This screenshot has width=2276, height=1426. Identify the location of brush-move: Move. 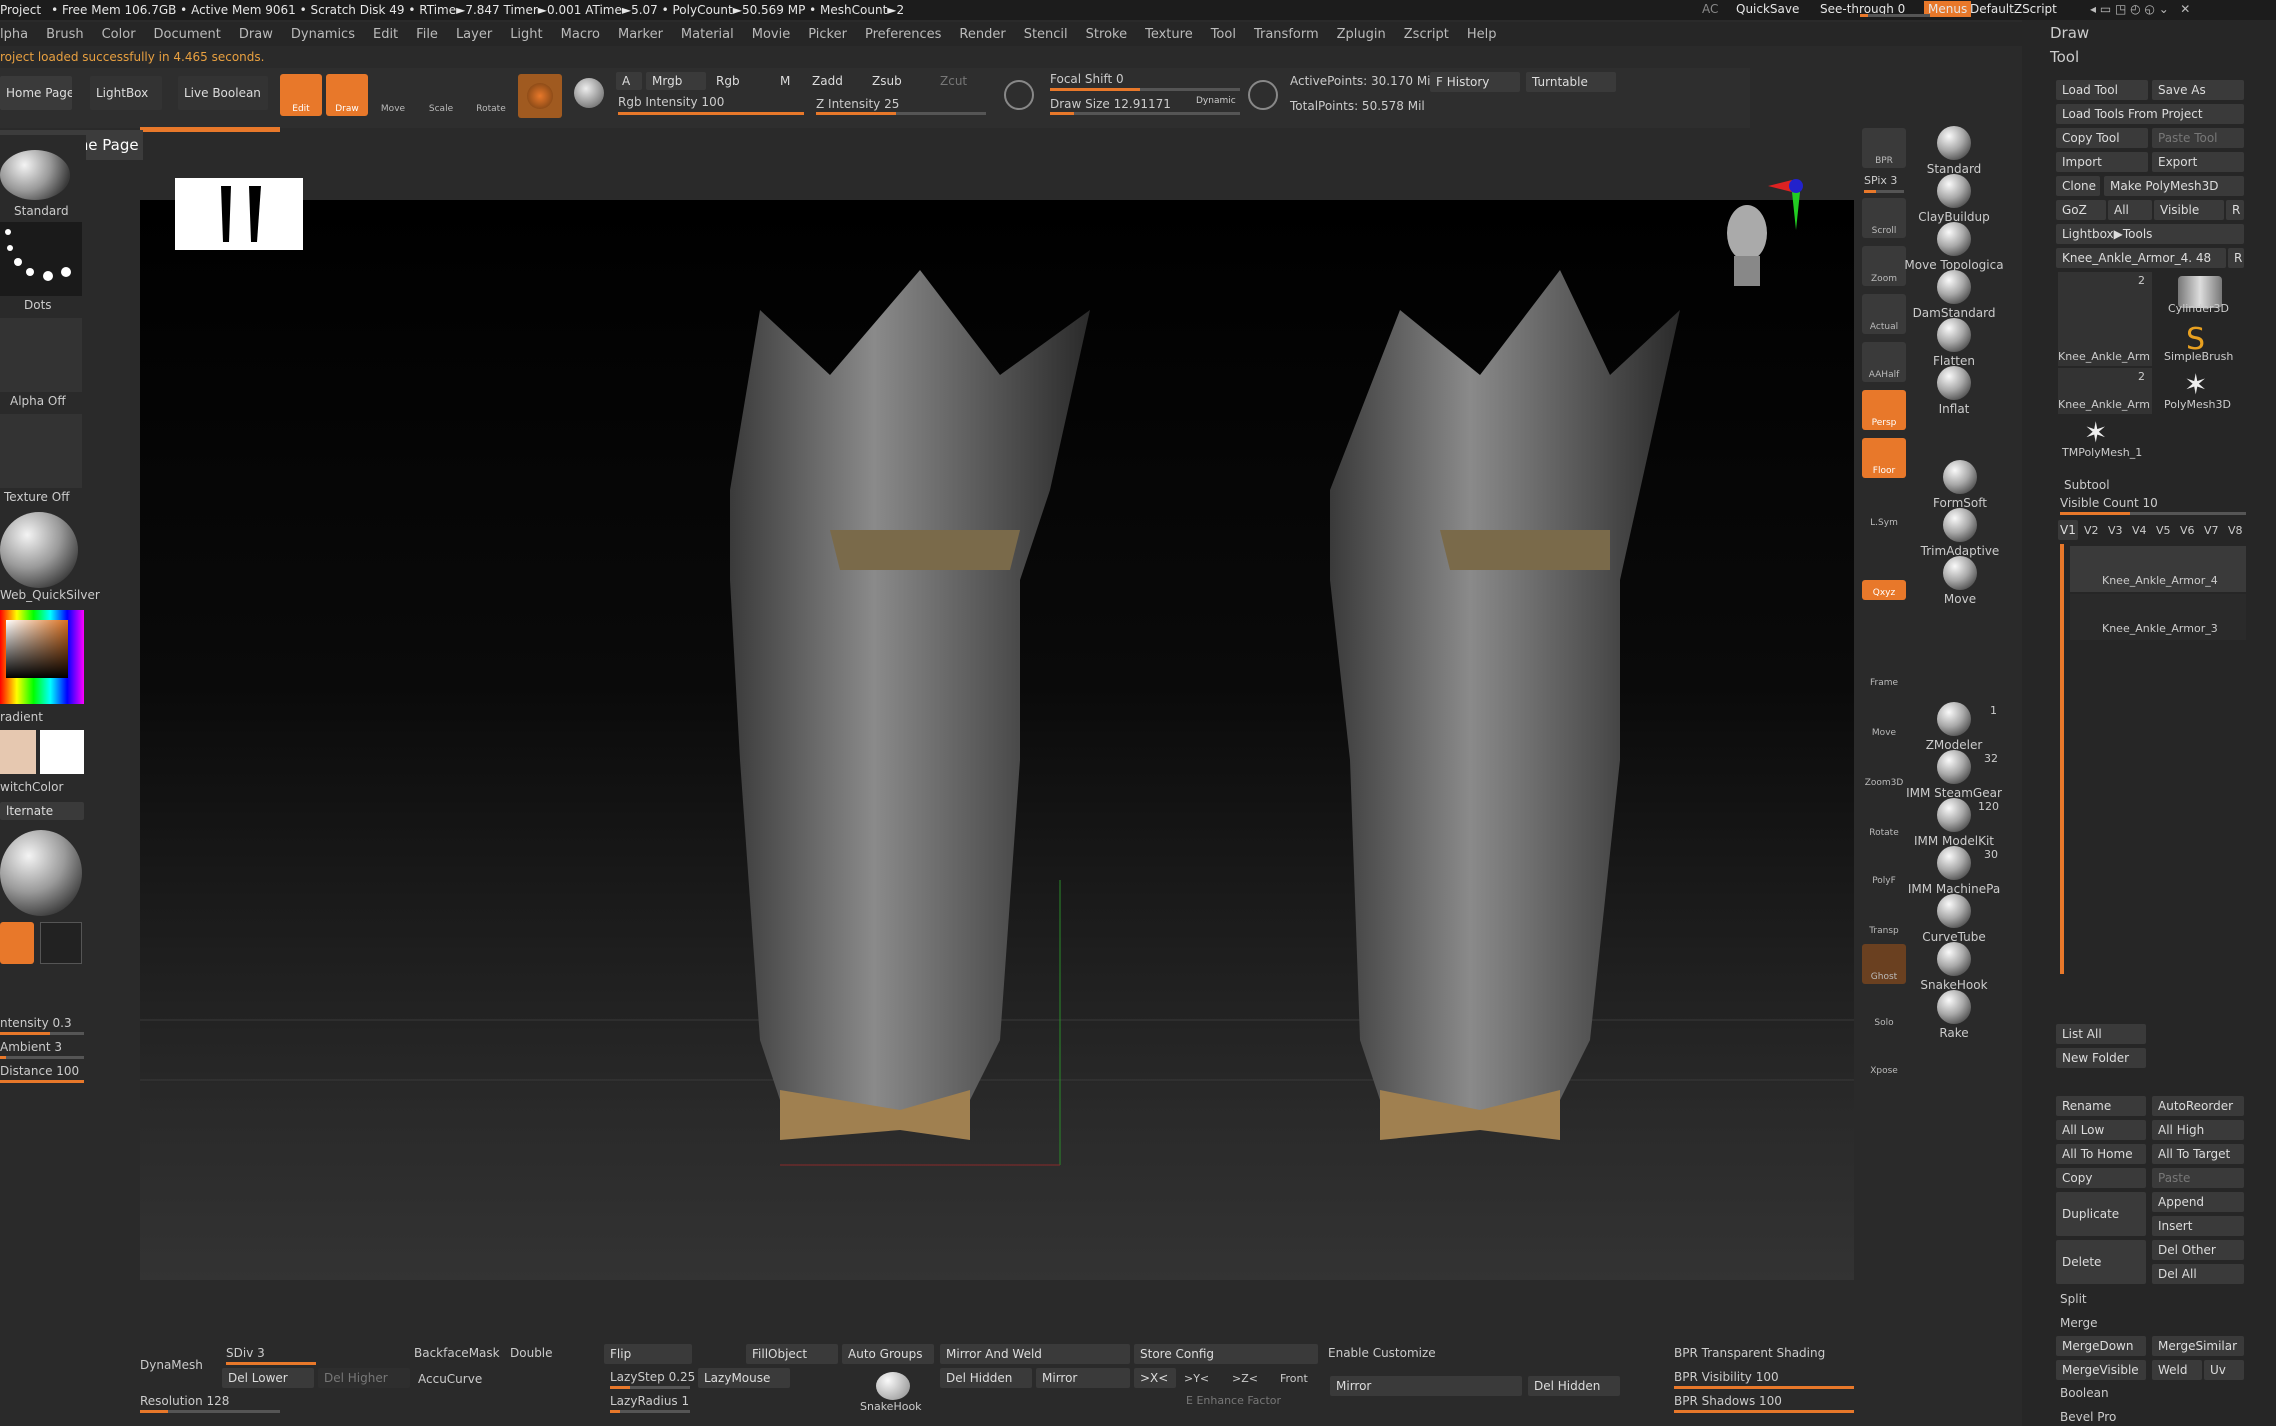
(1960, 581).